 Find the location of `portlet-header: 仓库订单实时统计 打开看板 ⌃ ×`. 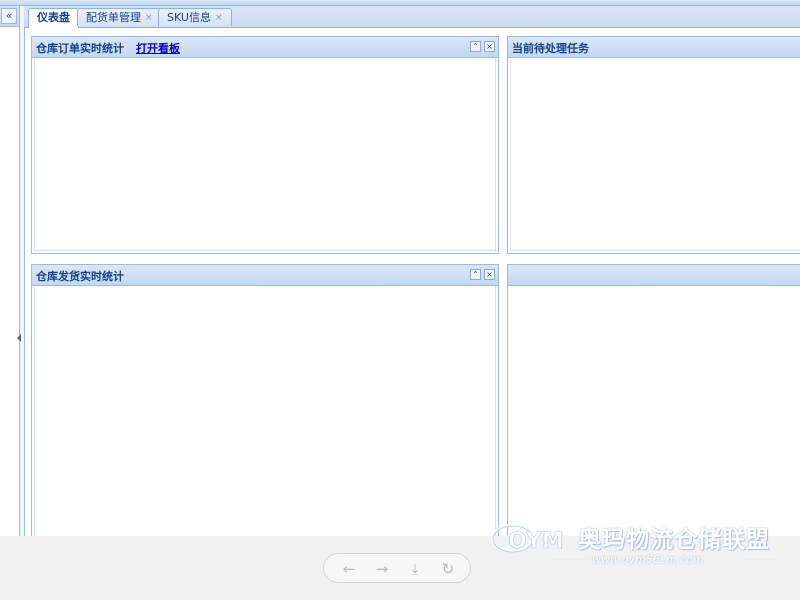

portlet-header: 仓库订单实时统计 打开看板 ⌃ × is located at coordinates (265, 47).